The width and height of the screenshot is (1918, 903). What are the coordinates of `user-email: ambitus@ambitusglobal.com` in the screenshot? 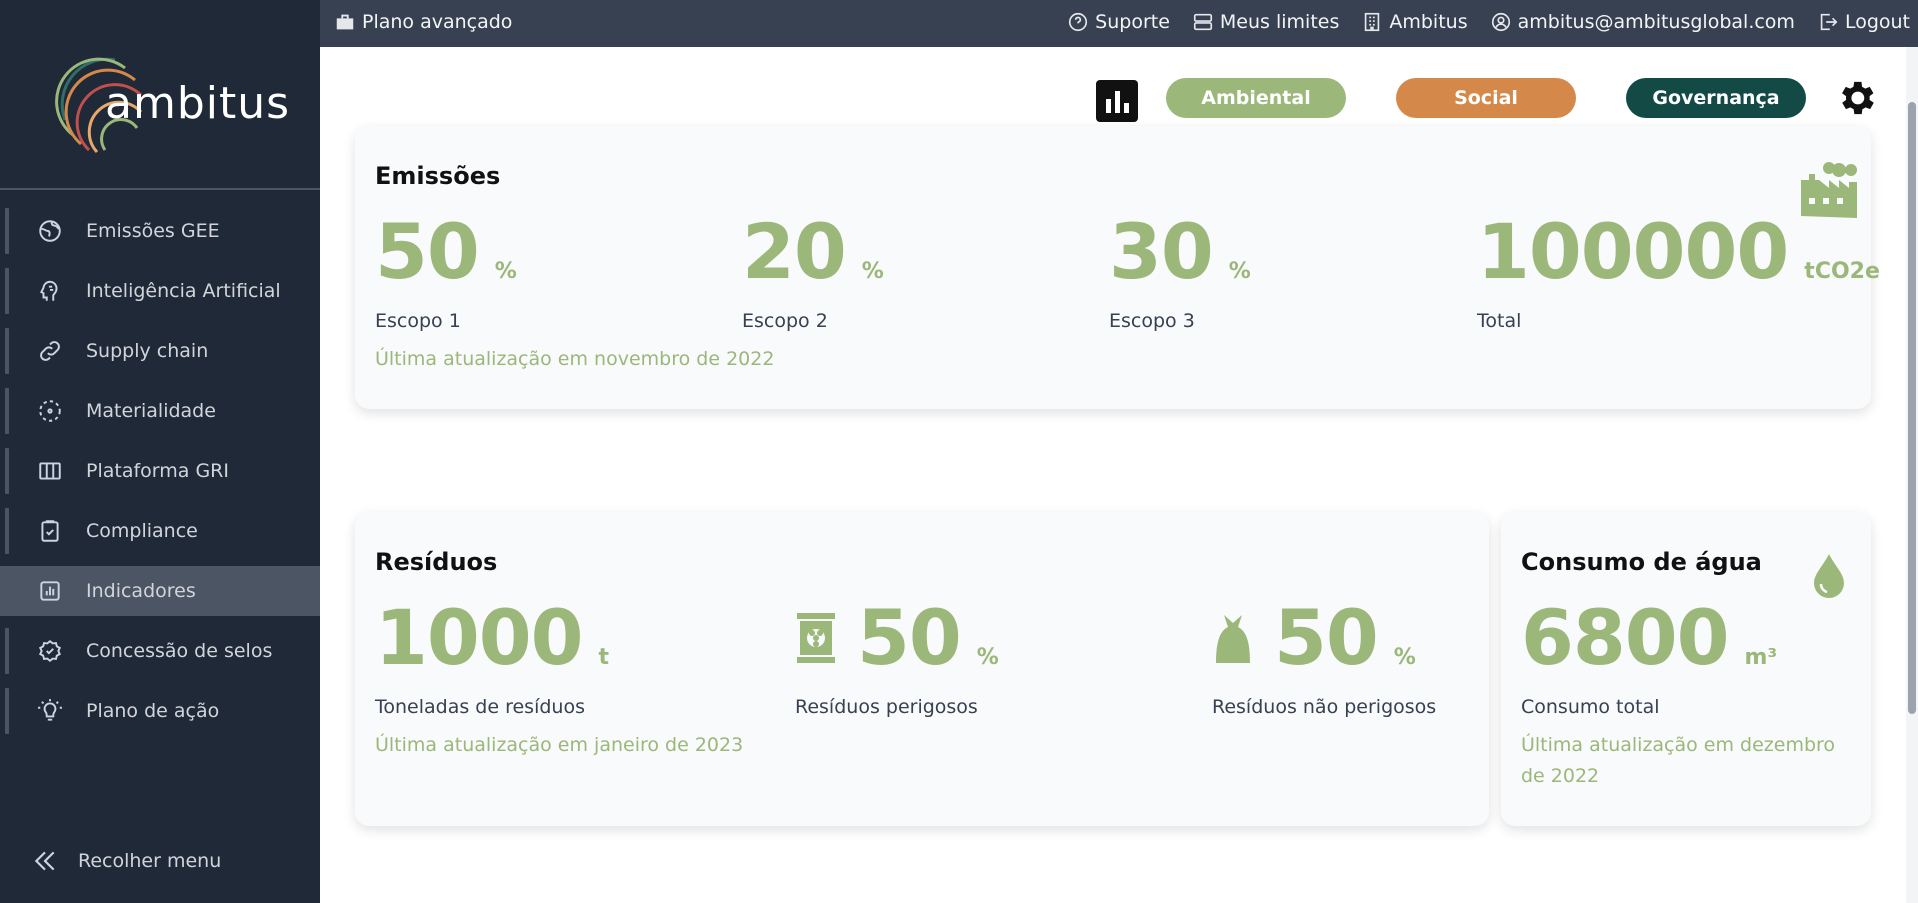 It's located at (1656, 22).